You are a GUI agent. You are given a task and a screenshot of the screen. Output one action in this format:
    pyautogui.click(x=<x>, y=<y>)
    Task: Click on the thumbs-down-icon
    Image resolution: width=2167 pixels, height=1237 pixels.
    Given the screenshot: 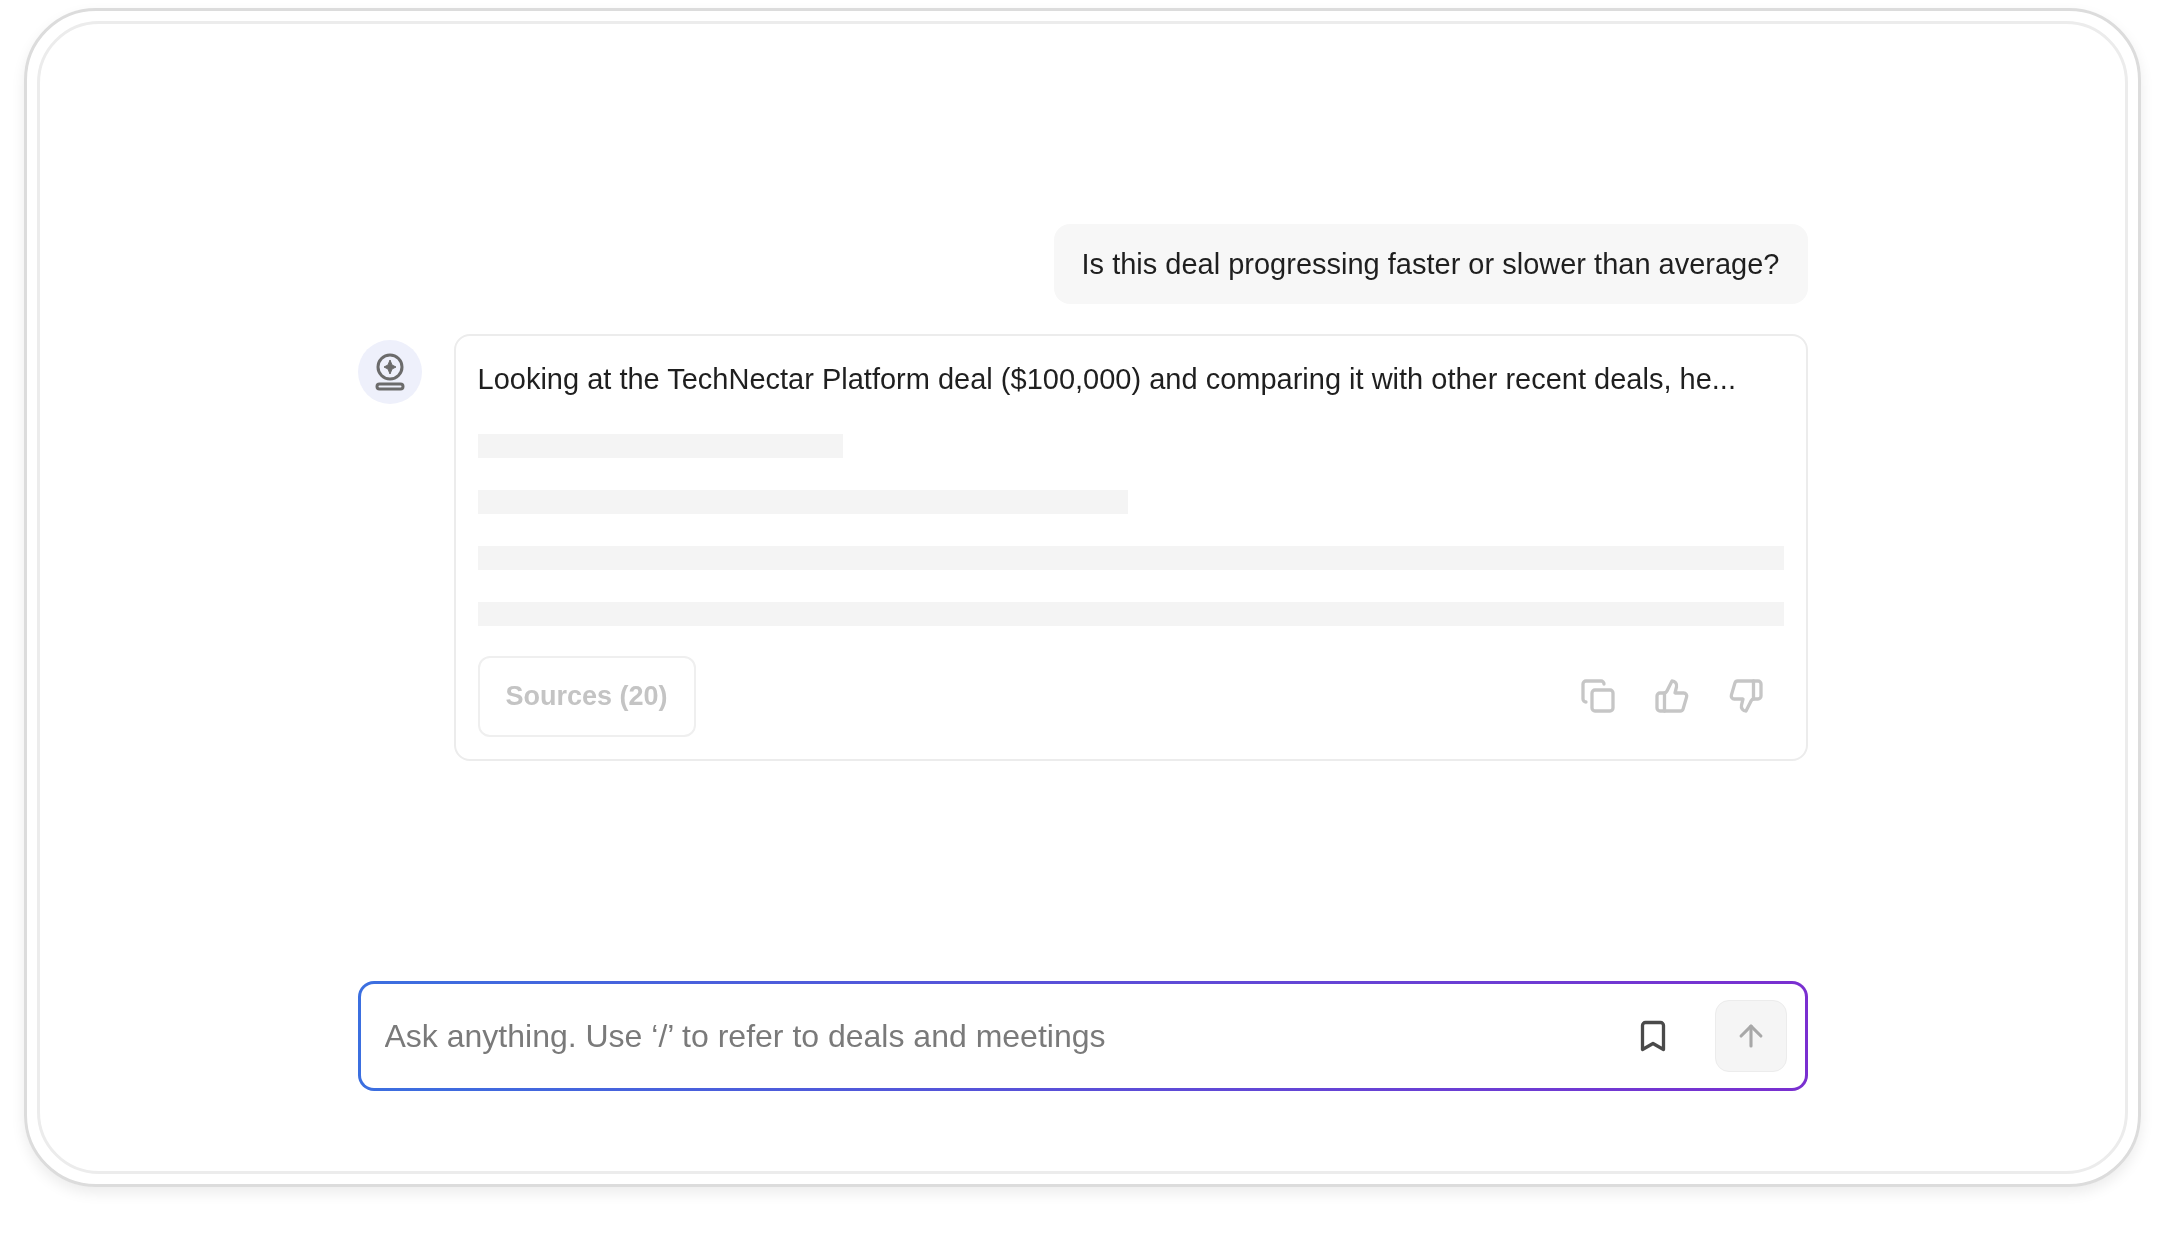 What is the action you would take?
    pyautogui.click(x=1745, y=696)
    